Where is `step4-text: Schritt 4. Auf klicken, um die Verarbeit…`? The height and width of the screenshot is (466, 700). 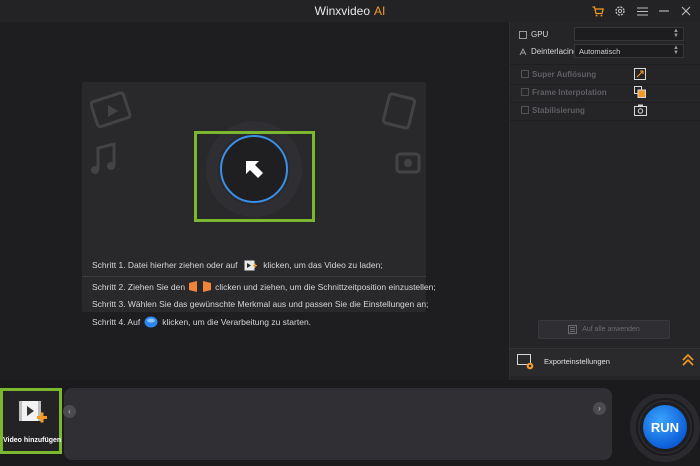 step4-text: Schritt 4. Auf klicken, um die Verarbeit… is located at coordinates (201, 322).